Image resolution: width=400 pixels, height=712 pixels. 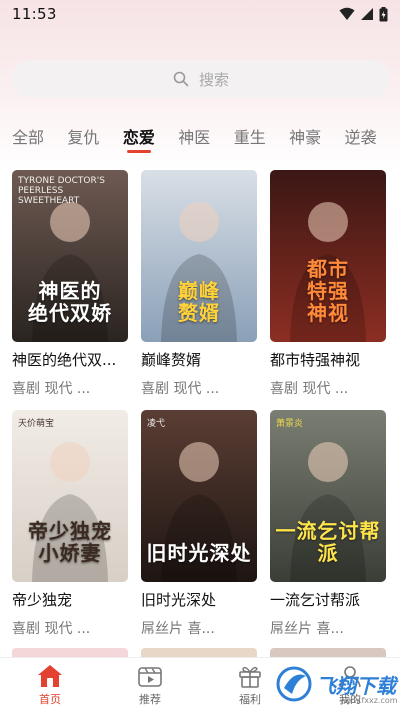 What do you see at coordinates (249, 137) in the screenshot?
I see `tab-label: 重生` at bounding box center [249, 137].